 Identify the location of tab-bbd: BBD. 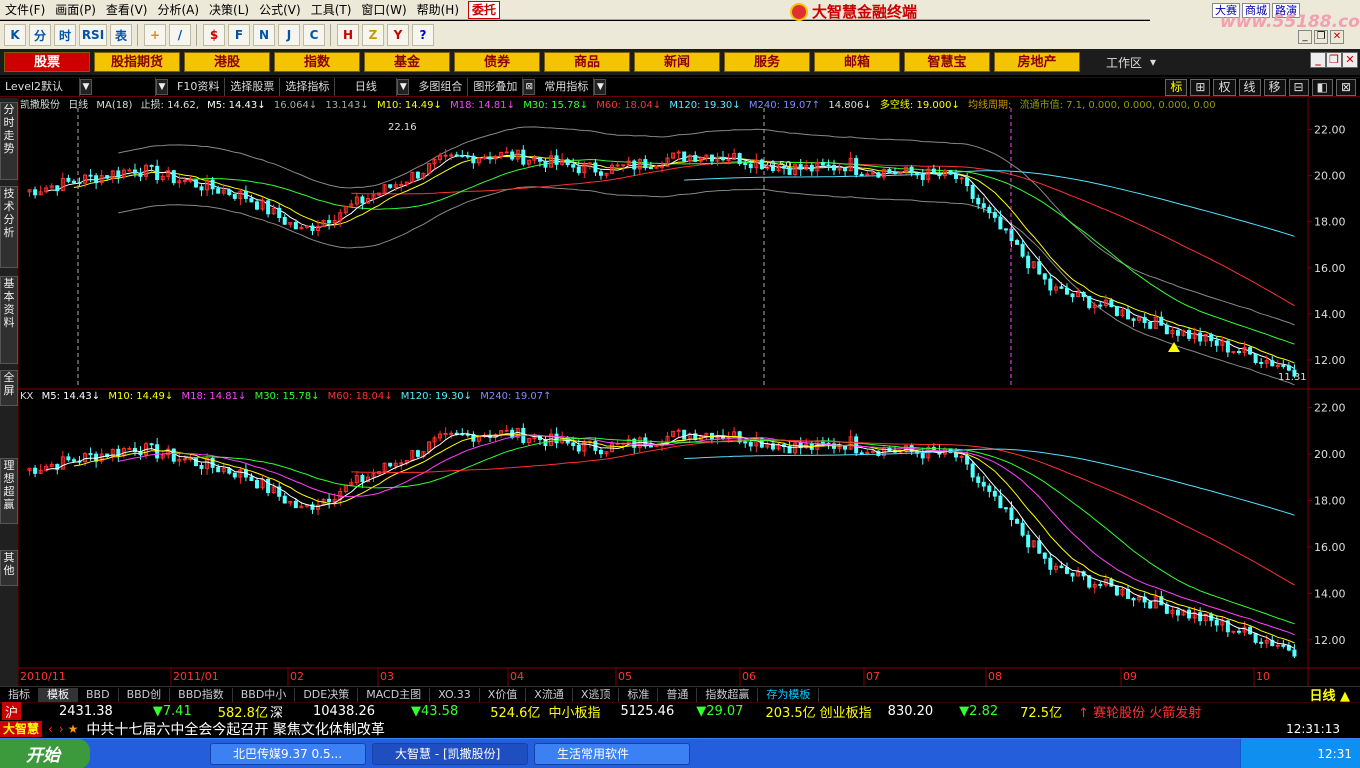
(98, 694).